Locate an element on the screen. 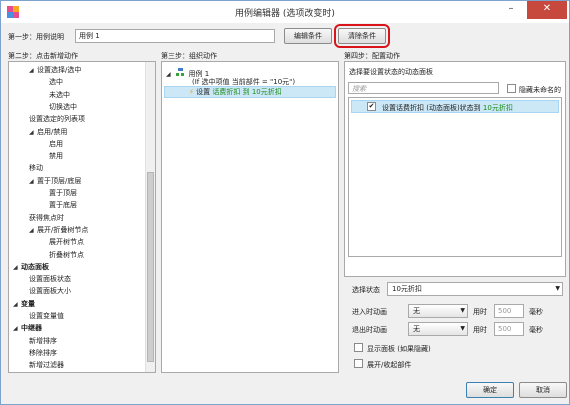 The height and width of the screenshot is (405, 570). action-item-label: 新增过滤器 is located at coordinates (46, 365).